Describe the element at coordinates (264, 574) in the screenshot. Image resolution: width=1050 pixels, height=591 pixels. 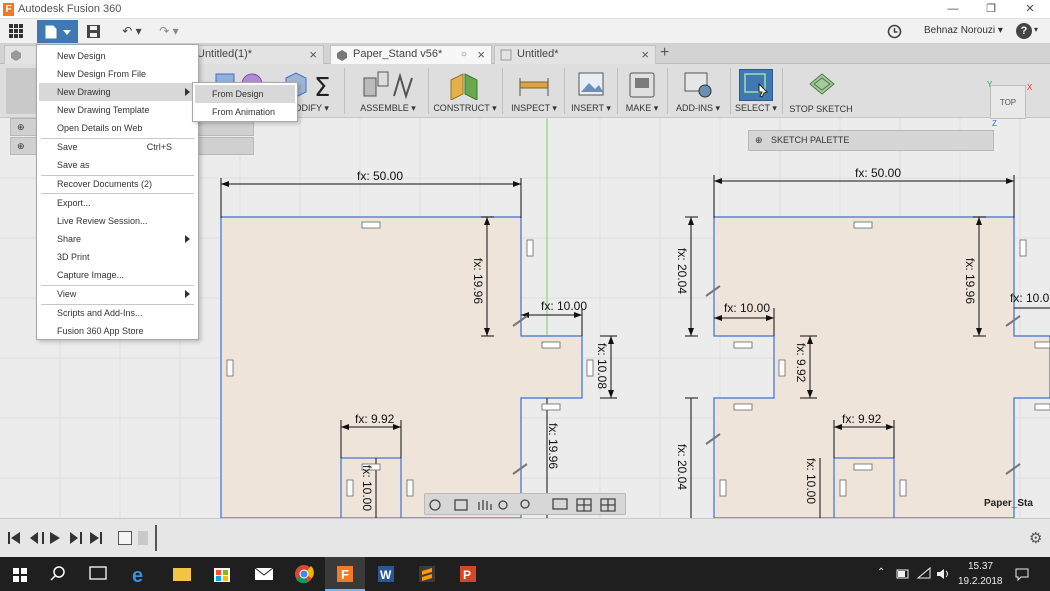
I see `mail-icon` at that location.